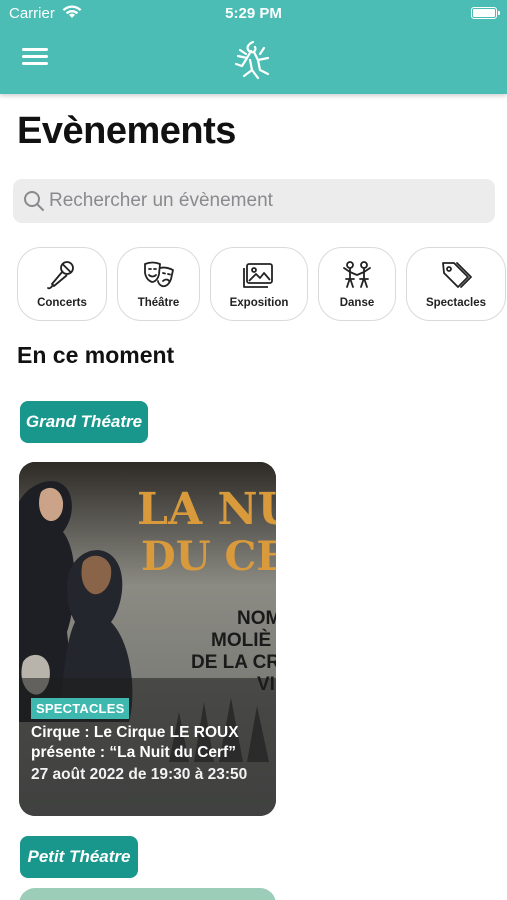 Image resolution: width=507 pixels, height=900 pixels. I want to click on gallery-images-icon, so click(259, 275).